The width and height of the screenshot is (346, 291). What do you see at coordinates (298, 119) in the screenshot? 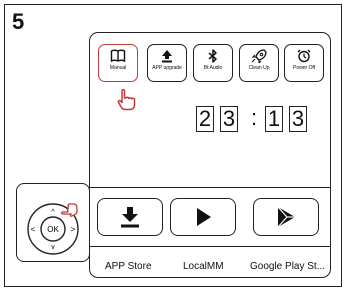
I see `clock-minute-ones: 3` at bounding box center [298, 119].